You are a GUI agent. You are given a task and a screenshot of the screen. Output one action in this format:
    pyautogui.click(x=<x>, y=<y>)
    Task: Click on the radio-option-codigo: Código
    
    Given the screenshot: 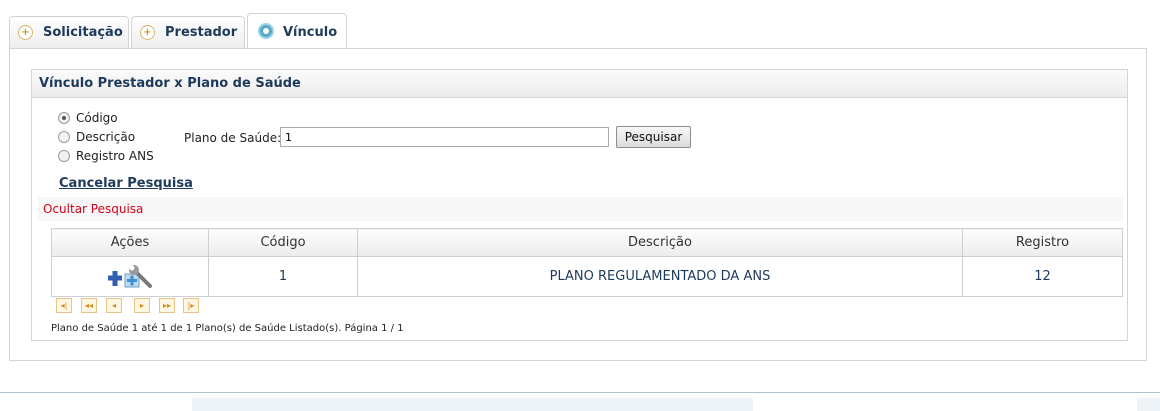 What is the action you would take?
    pyautogui.click(x=88, y=118)
    